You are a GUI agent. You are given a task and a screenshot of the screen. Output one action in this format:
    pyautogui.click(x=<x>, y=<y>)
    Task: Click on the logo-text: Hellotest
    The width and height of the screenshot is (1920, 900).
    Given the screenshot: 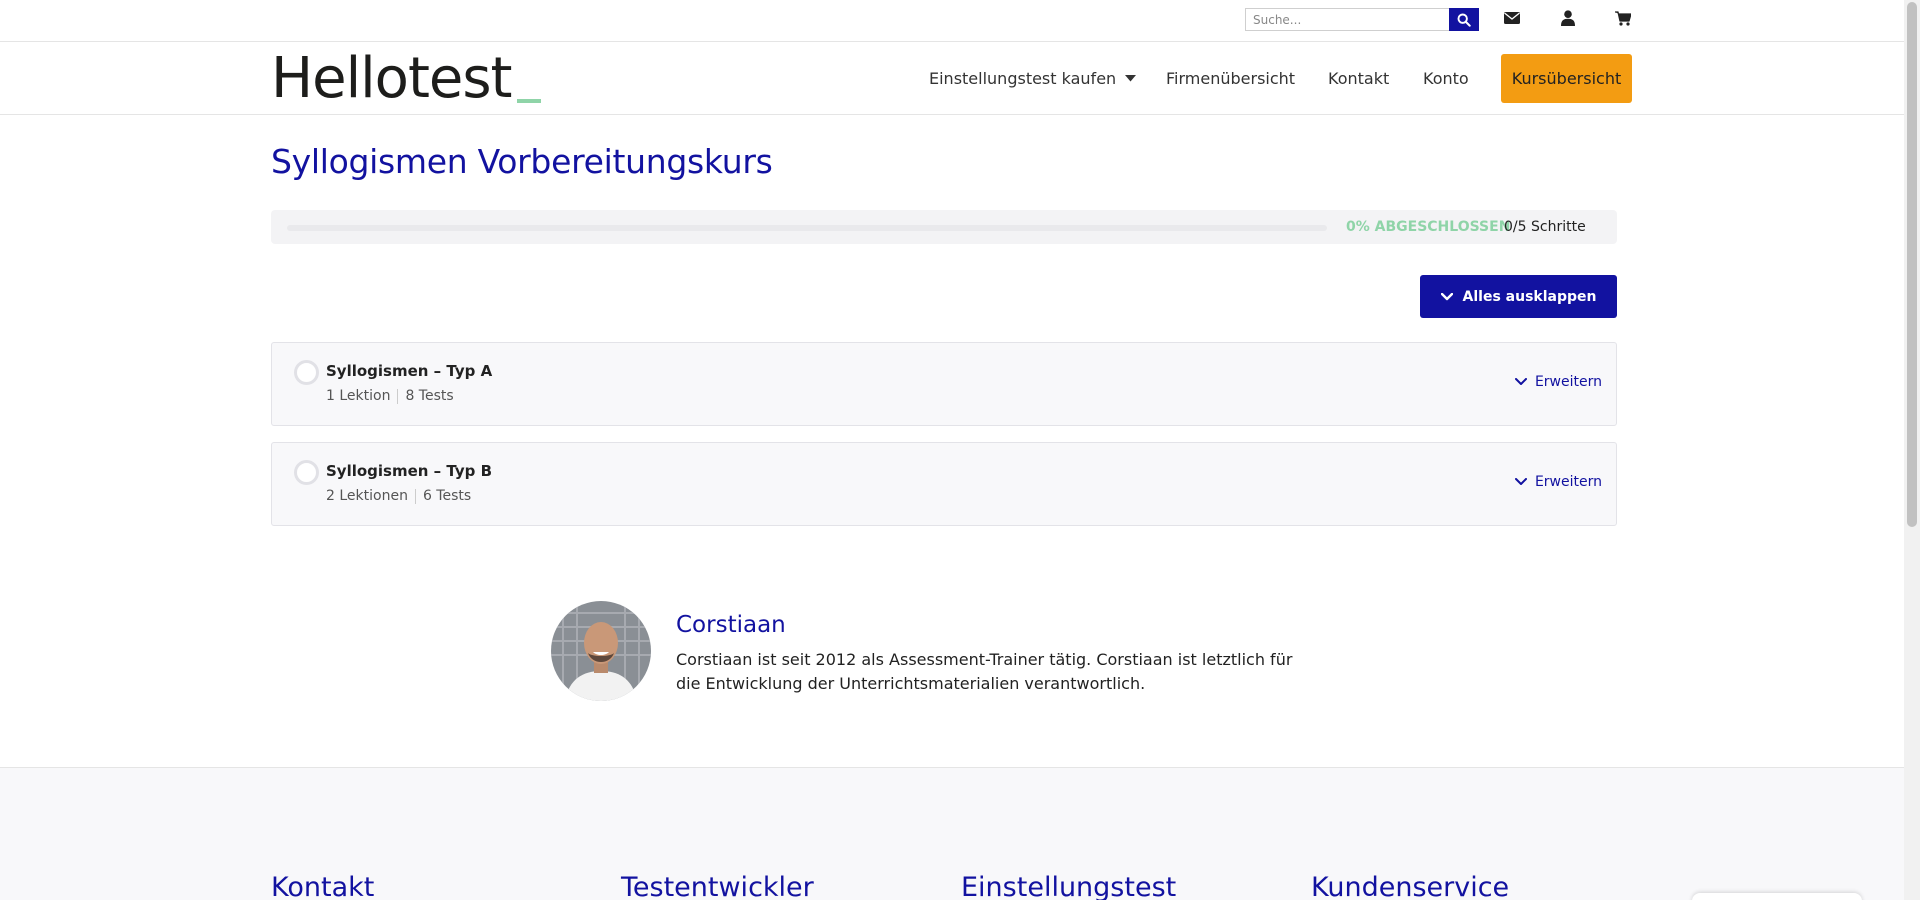 What is the action you would take?
    pyautogui.click(x=391, y=78)
    